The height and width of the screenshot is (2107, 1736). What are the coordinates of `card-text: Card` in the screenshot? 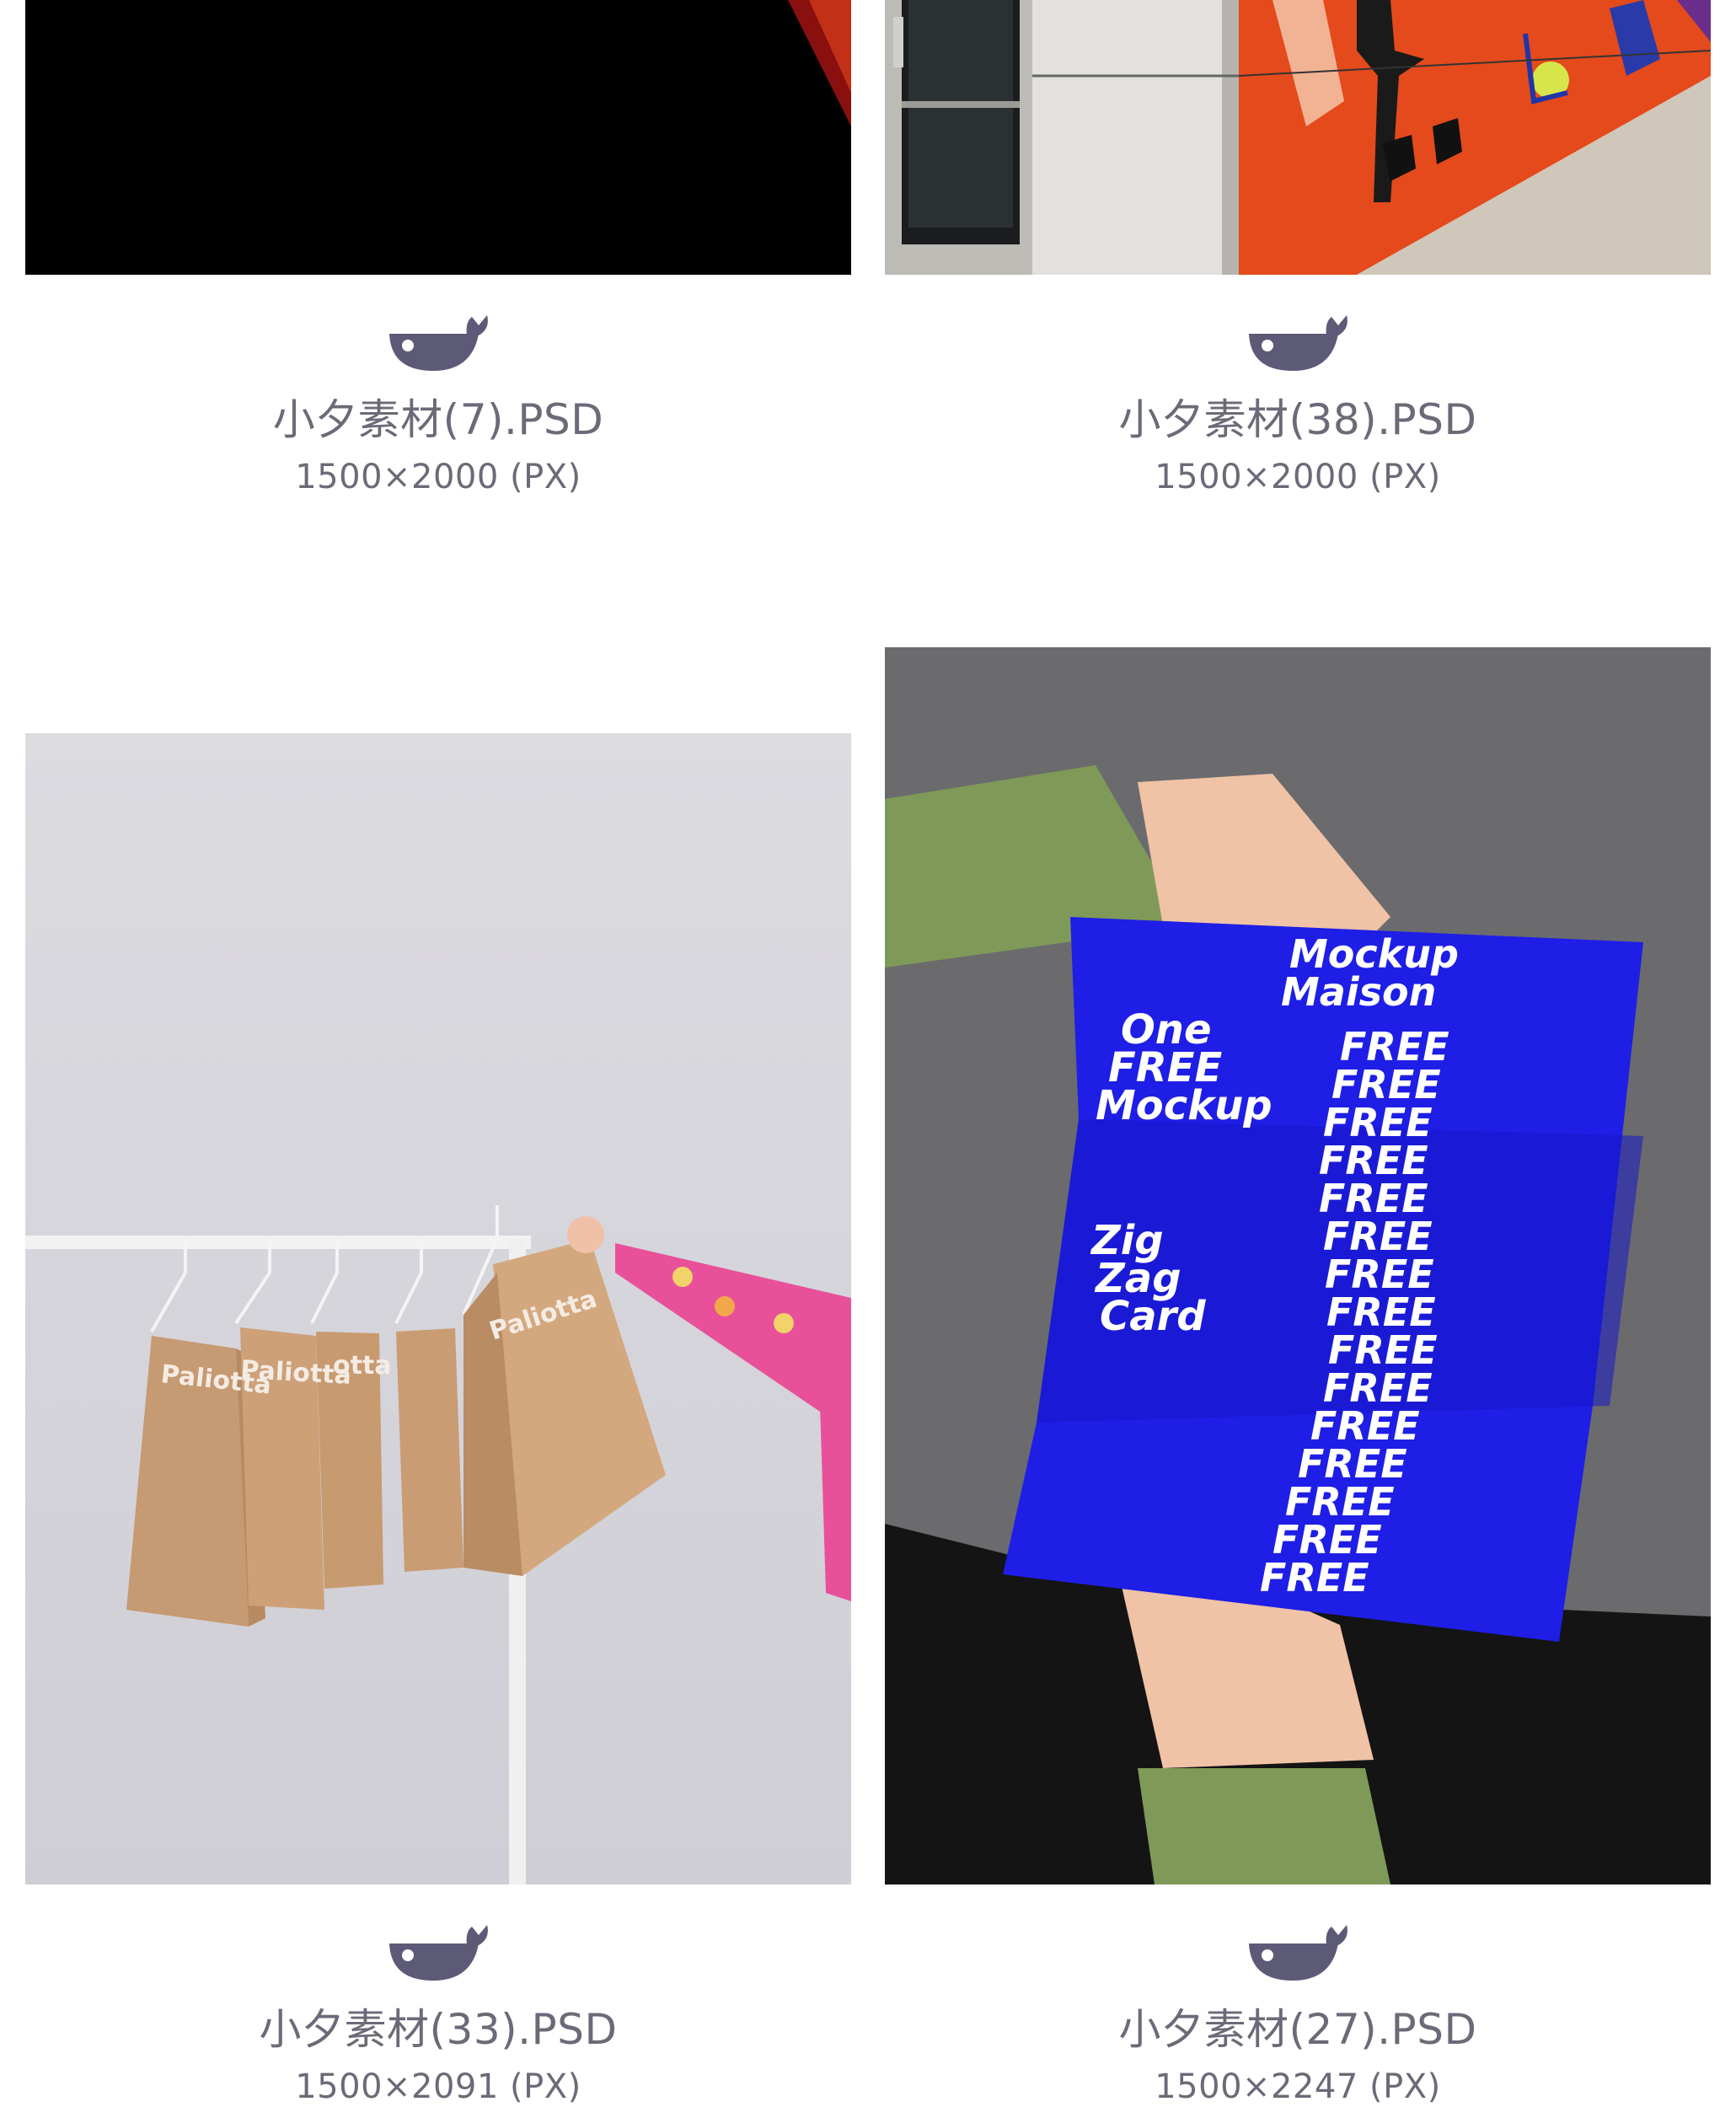 It's located at (1153, 1316).